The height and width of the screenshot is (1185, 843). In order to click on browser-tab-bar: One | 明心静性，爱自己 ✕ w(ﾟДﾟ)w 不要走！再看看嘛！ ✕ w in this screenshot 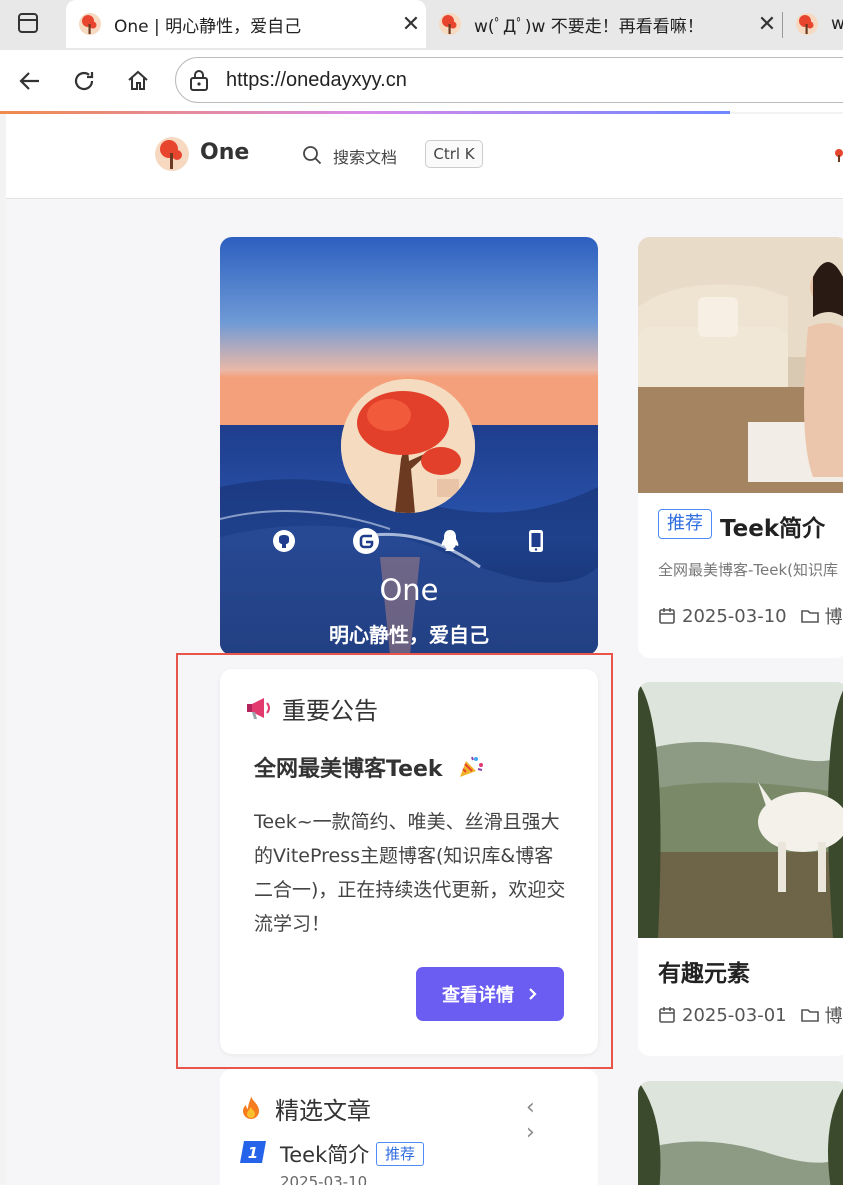, I will do `click(421, 25)`.